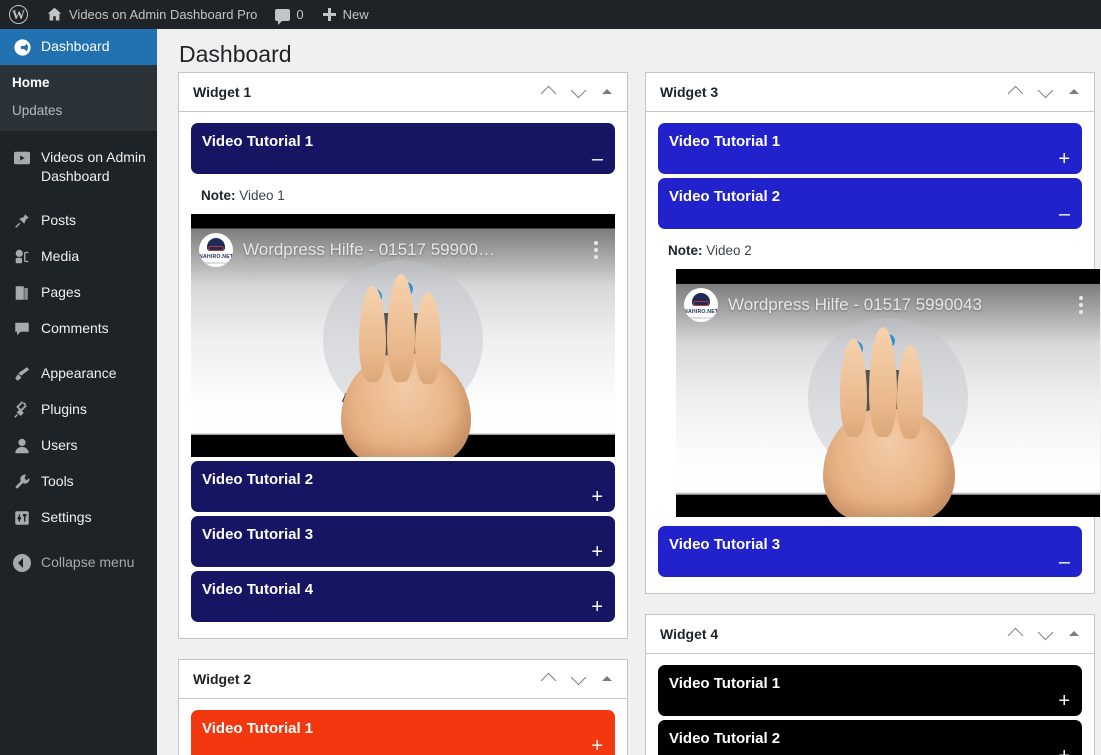  Describe the element at coordinates (88, 562) in the screenshot. I see `collapse-menu-label: Collapse menu` at that location.